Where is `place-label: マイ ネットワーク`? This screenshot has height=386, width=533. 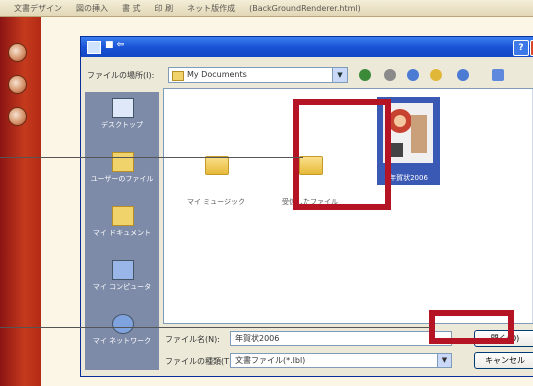 place-label: マイ ネットワーク is located at coordinates (122, 341).